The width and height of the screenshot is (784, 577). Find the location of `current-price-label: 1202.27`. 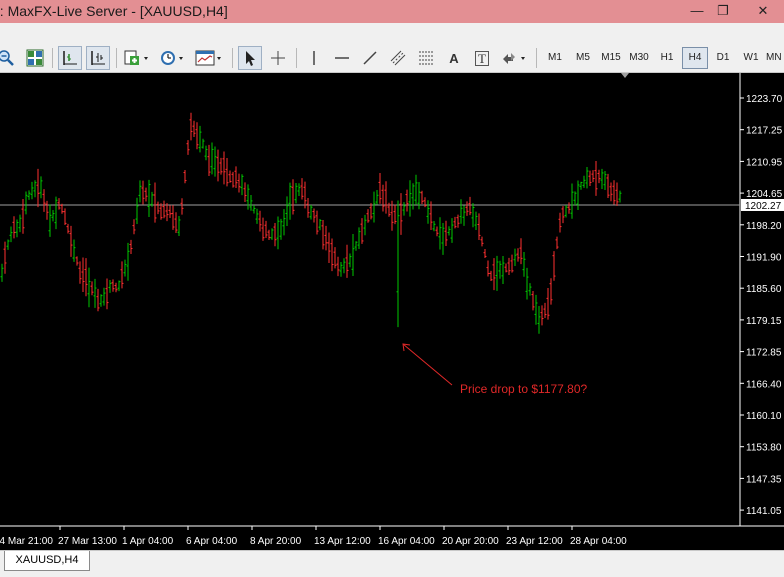

current-price-label: 1202.27 is located at coordinates (763, 206).